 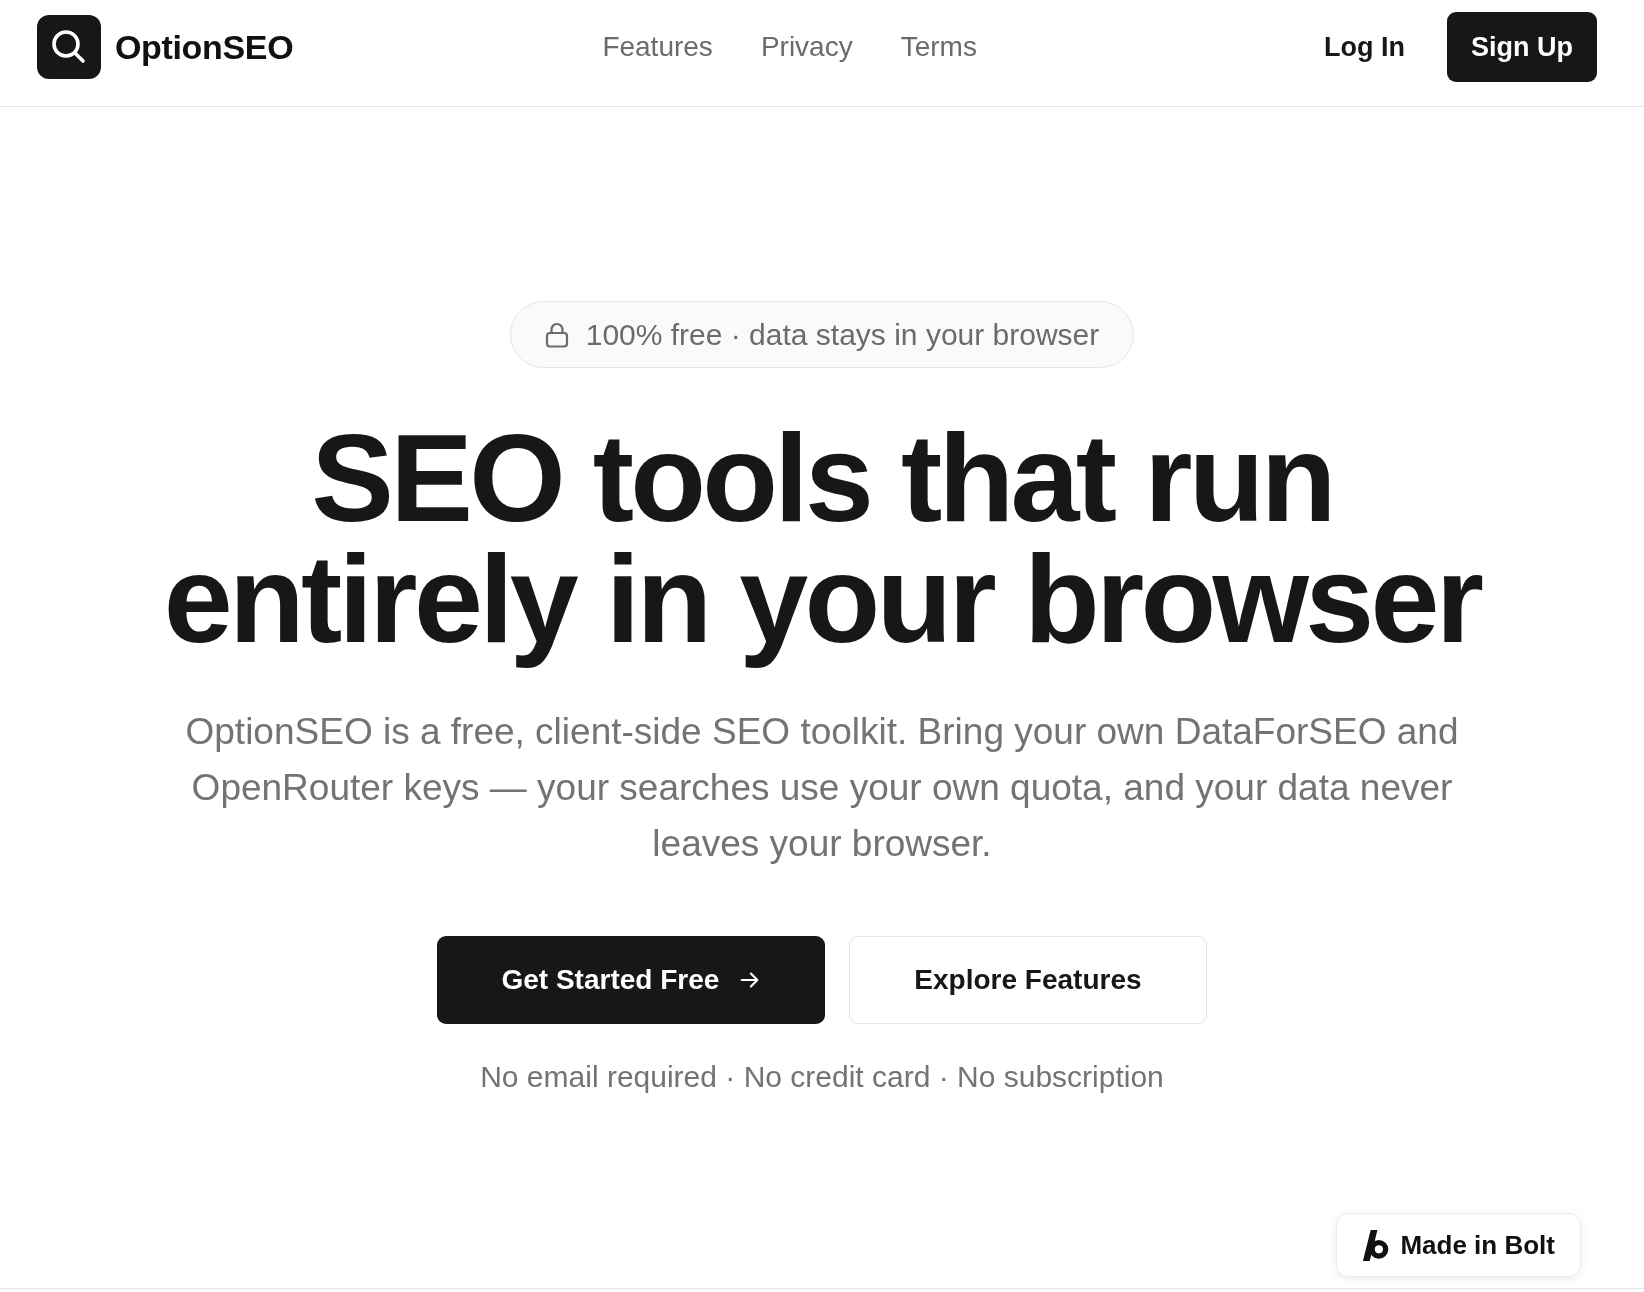 I want to click on logo-icon, so click(x=1376, y=1245).